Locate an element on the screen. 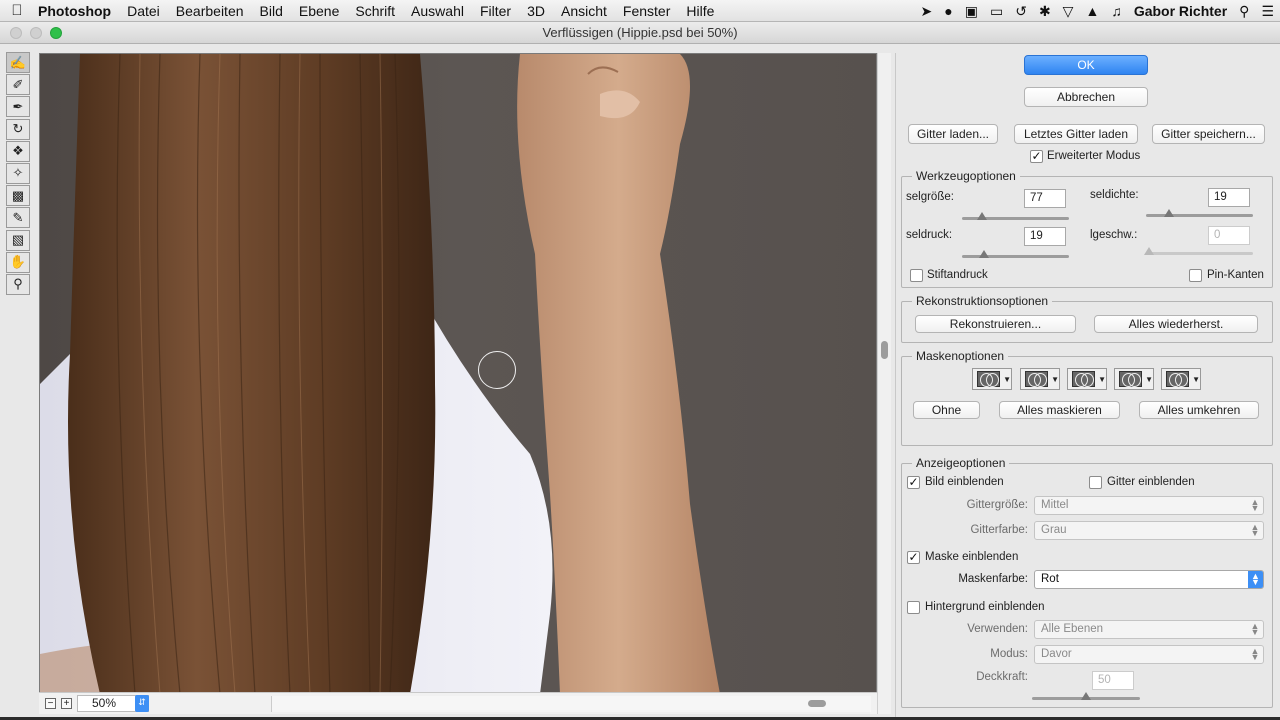  mask-invert-icon: ▼ is located at coordinates (1181, 379).